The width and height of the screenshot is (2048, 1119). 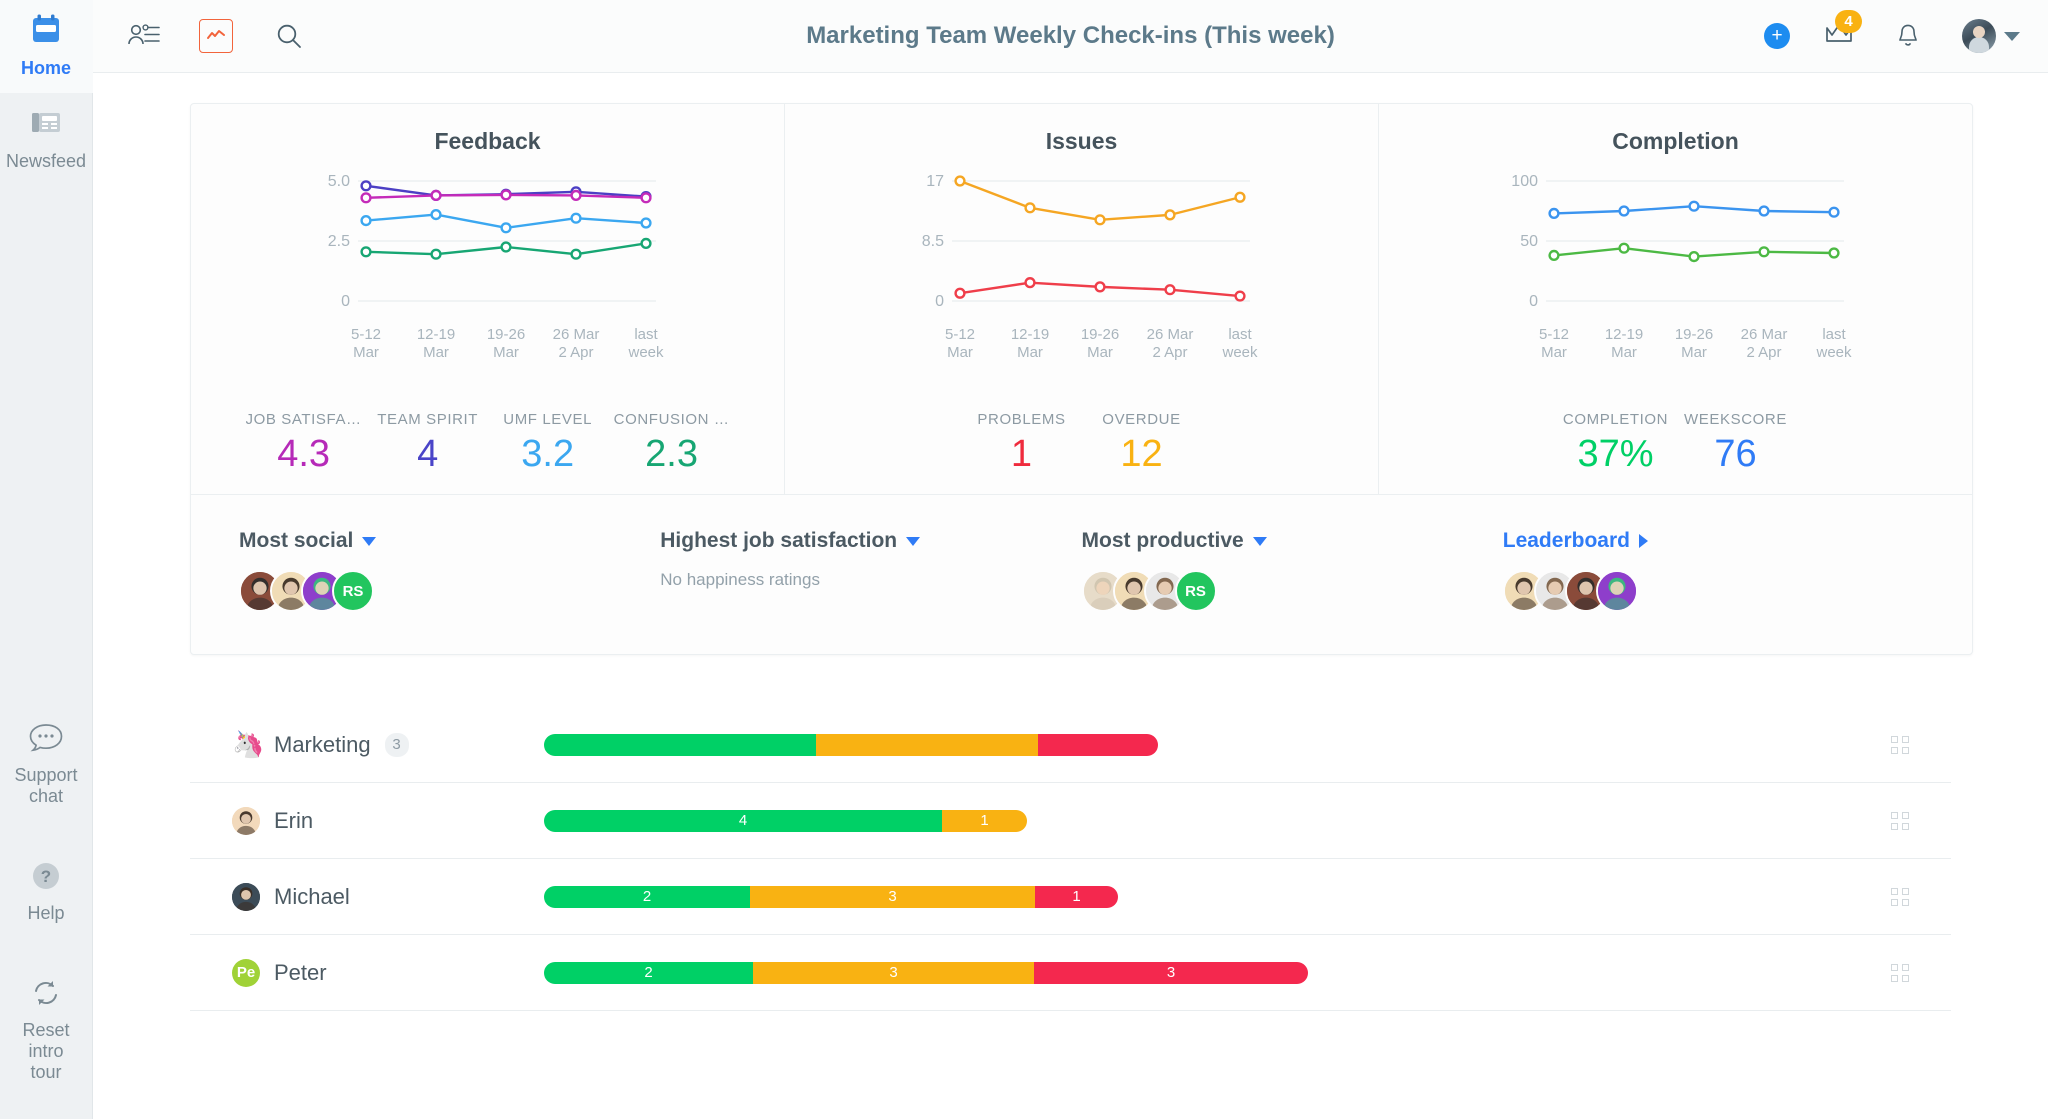 I want to click on highlight-title: Most social, so click(x=296, y=541).